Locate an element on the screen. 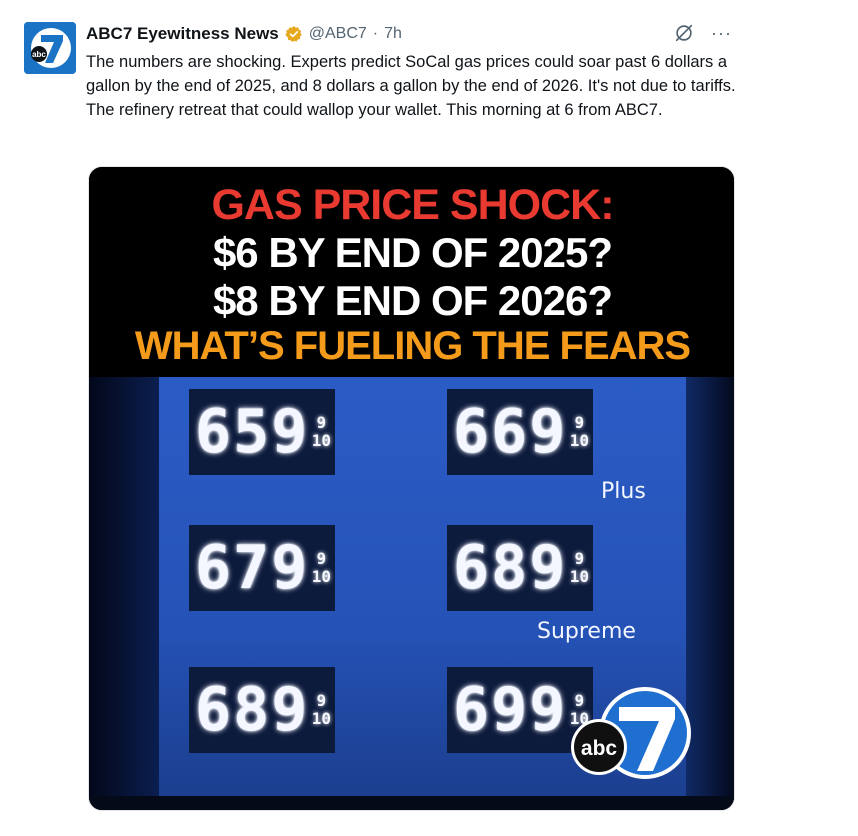  verified-badge-icon is located at coordinates (294, 34).